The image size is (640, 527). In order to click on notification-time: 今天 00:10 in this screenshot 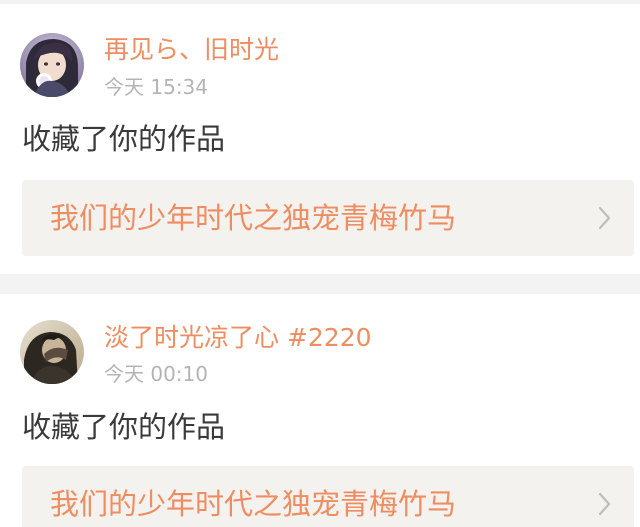, I will do `click(156, 374)`.